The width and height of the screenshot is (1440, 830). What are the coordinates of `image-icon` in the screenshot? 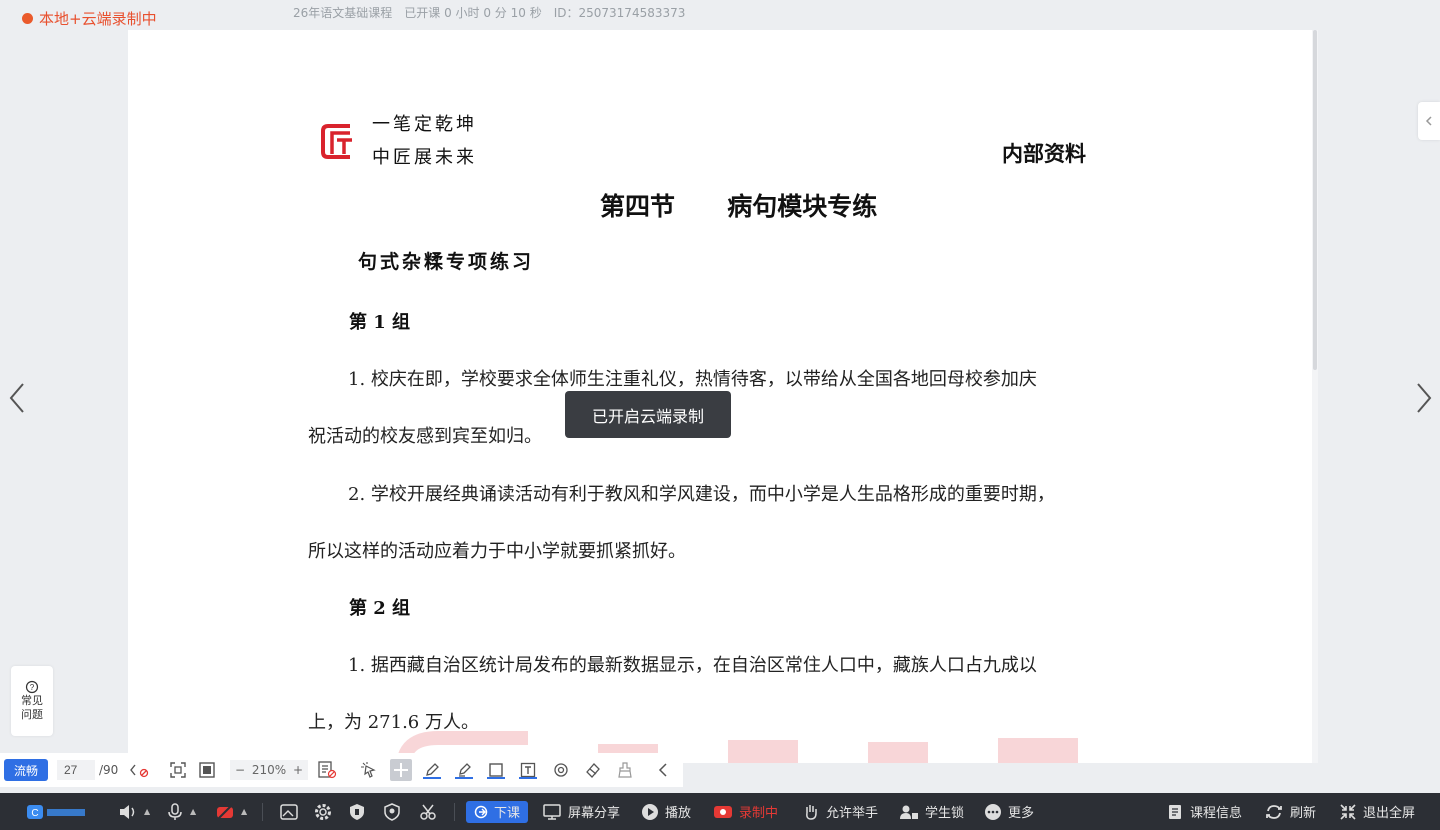 It's located at (289, 811).